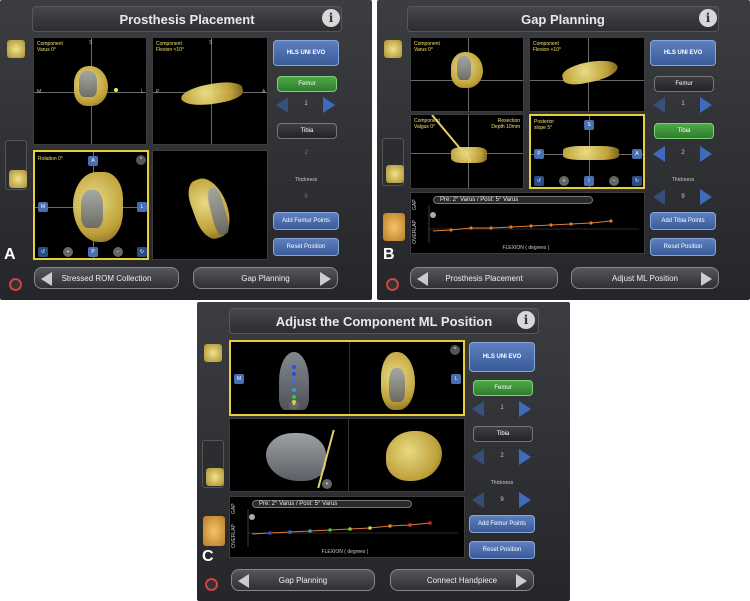 The width and height of the screenshot is (750, 601). Describe the element at coordinates (43, 207) in the screenshot. I see `m-button: M` at that location.